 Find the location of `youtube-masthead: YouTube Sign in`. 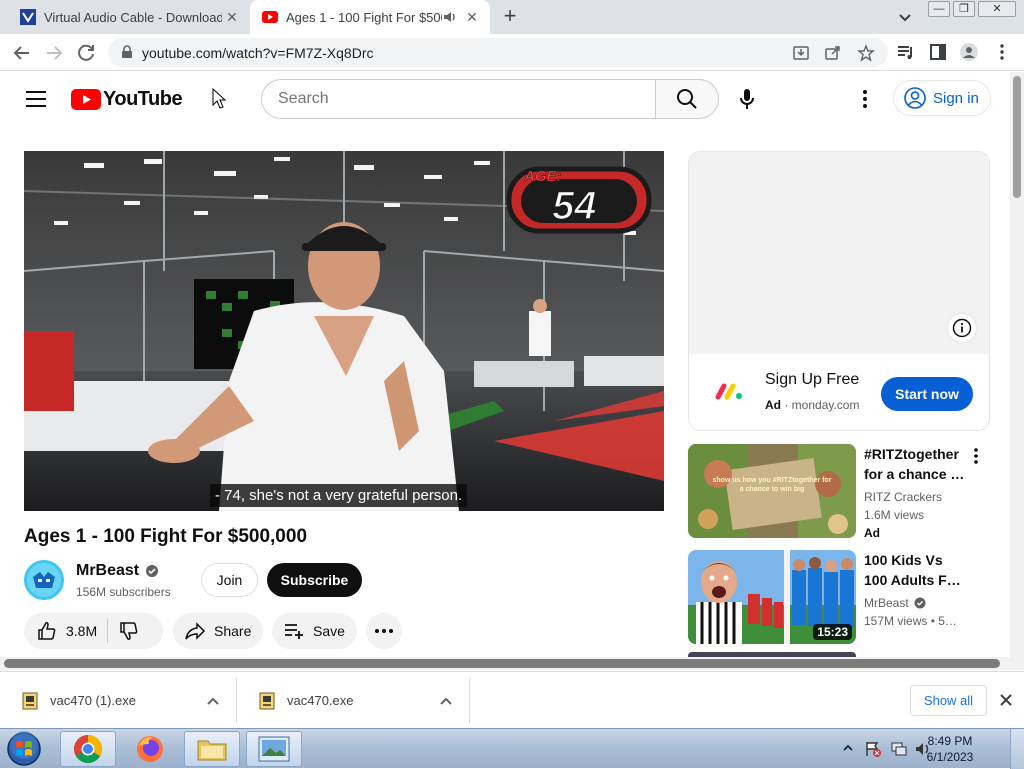

youtube-masthead: YouTube Sign in is located at coordinates (505, 100).